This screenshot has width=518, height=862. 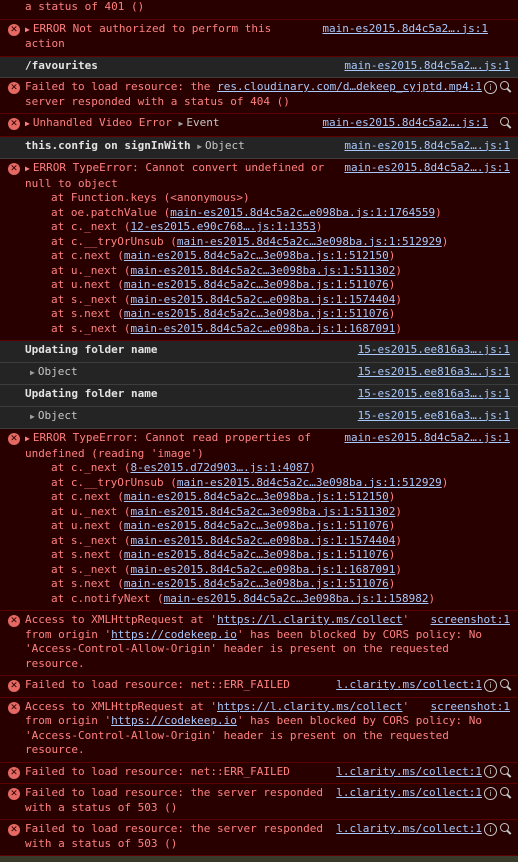 What do you see at coordinates (302, 212) in the screenshot?
I see `stack-frame-link: main-es2015.8d4c5a2c…e098ba.js:1:1764559` at bounding box center [302, 212].